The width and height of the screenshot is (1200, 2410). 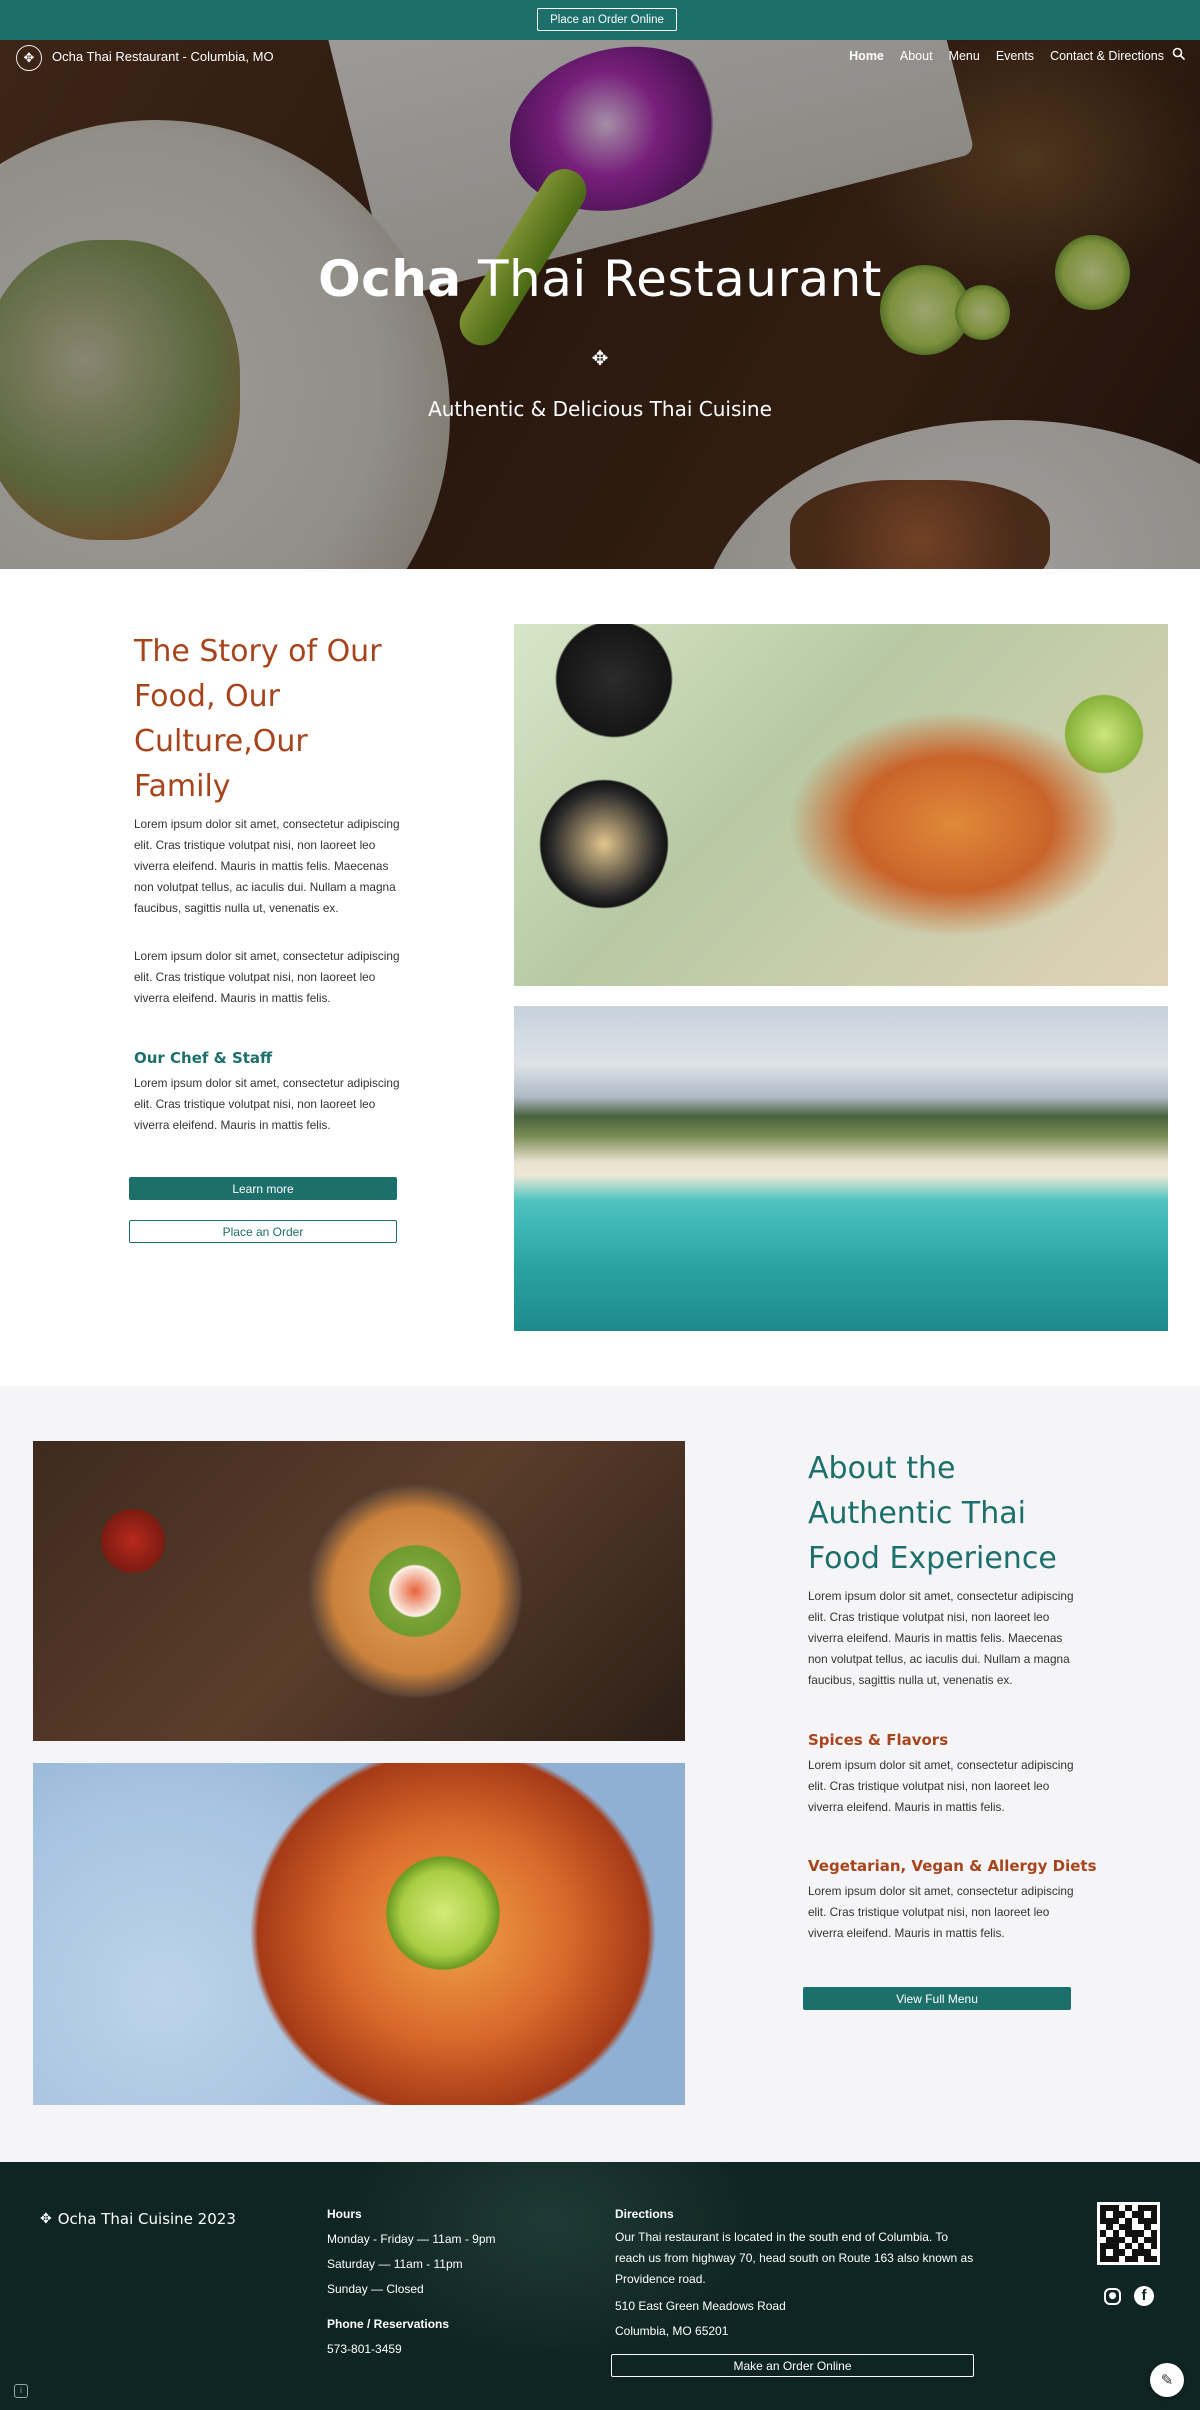 What do you see at coordinates (163, 56) in the screenshot?
I see `site-title: Ocha Thai Restaurant - Columbia, MO` at bounding box center [163, 56].